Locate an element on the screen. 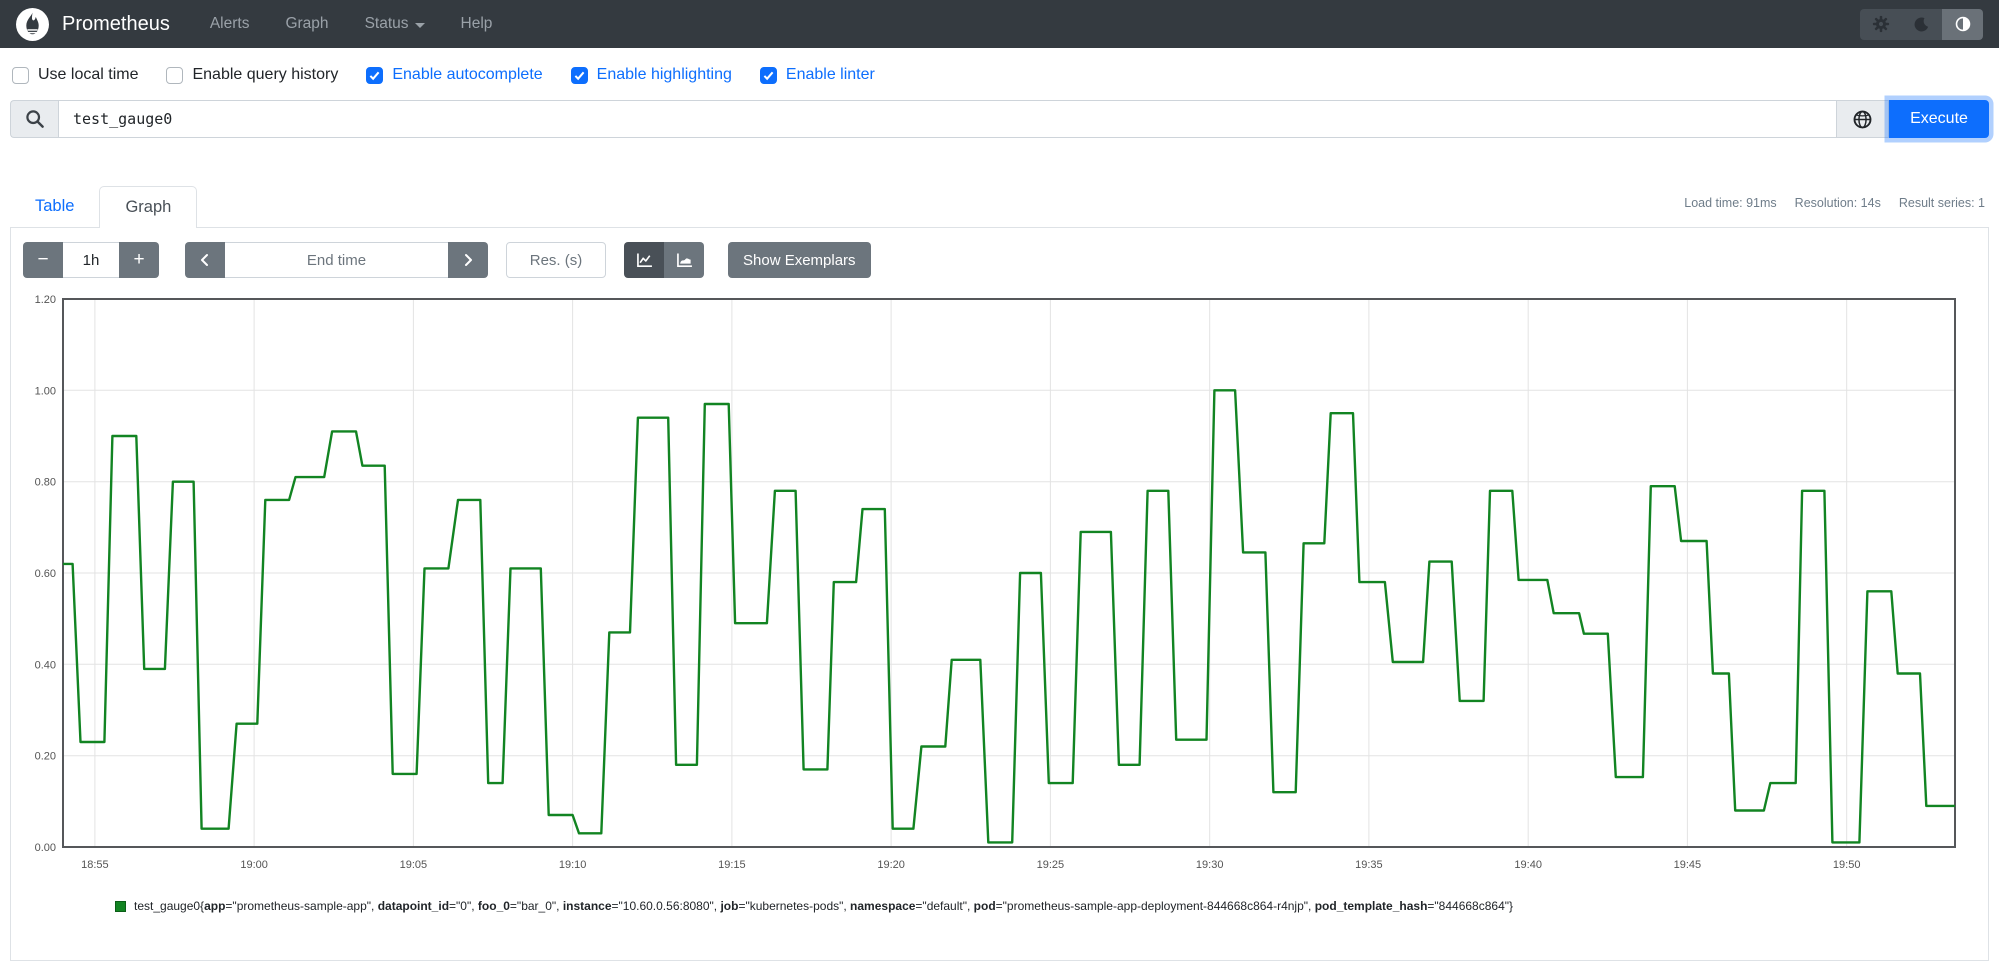 The width and height of the screenshot is (1999, 980). option-enable-linter: Enable linter is located at coordinates (817, 75).